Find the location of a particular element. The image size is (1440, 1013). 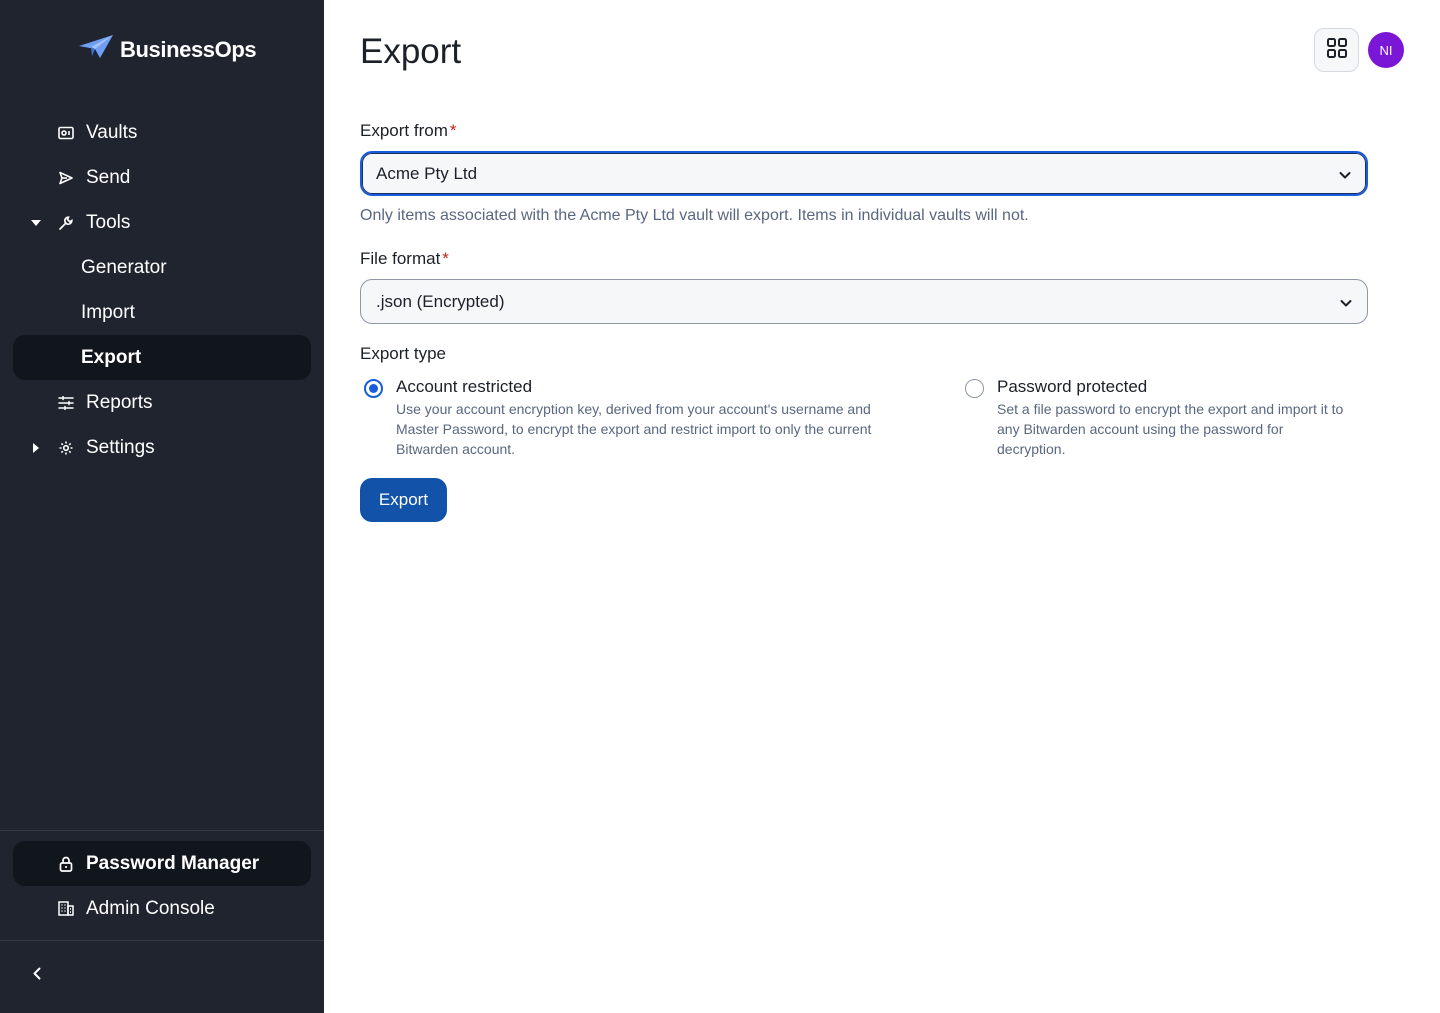

paper-plane-logo-icon is located at coordinates (96, 49).